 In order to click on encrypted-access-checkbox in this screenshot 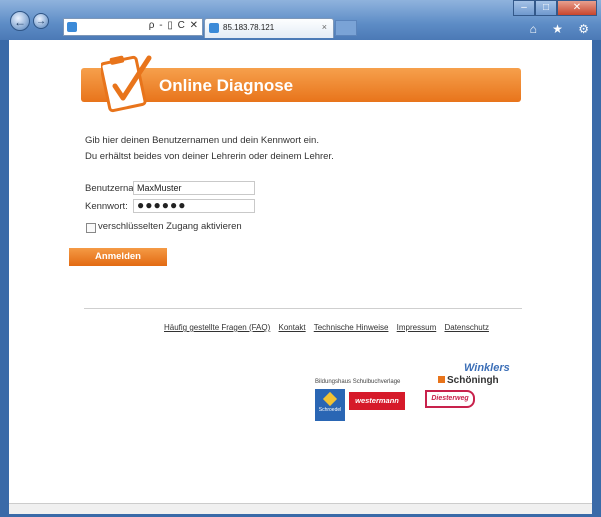, I will do `click(91, 228)`.